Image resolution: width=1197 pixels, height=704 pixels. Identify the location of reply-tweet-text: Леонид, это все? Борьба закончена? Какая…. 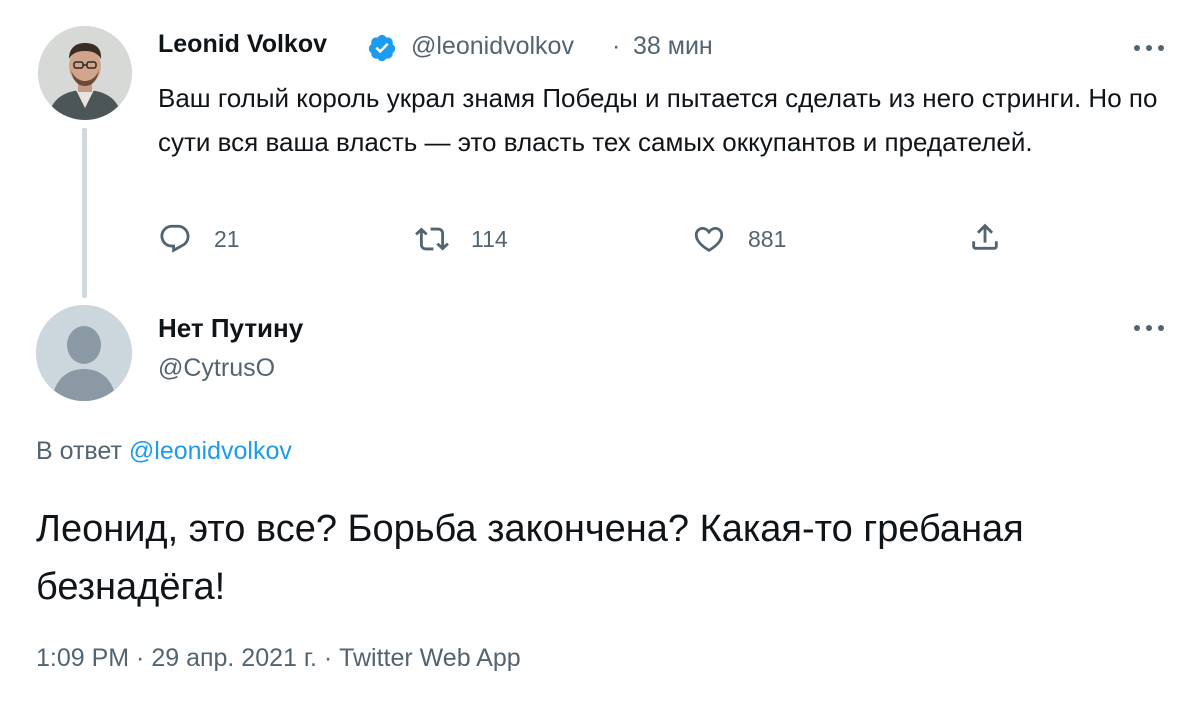
(530, 558).